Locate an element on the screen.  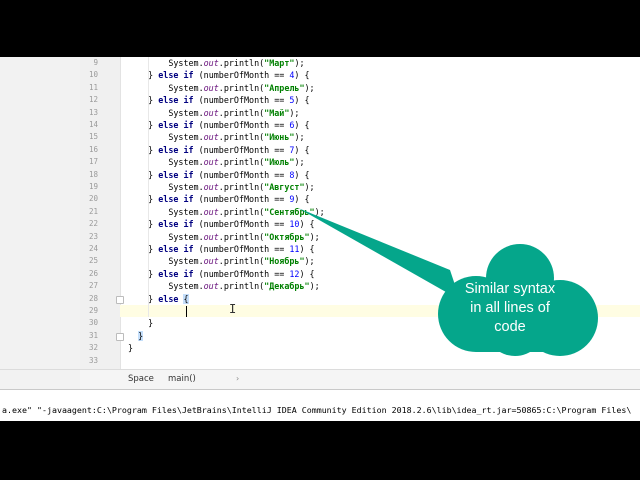
callout-line-2: in all lines of is located at coordinates (510, 308).